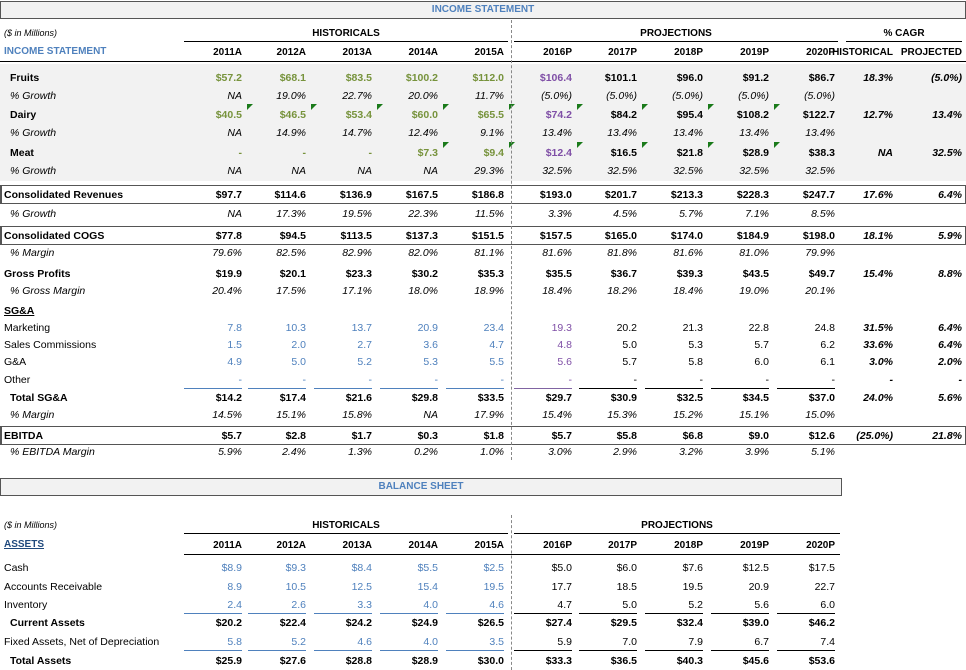  Describe the element at coordinates (337, 623) in the screenshot. I see `value-cell: $24.2` at that location.